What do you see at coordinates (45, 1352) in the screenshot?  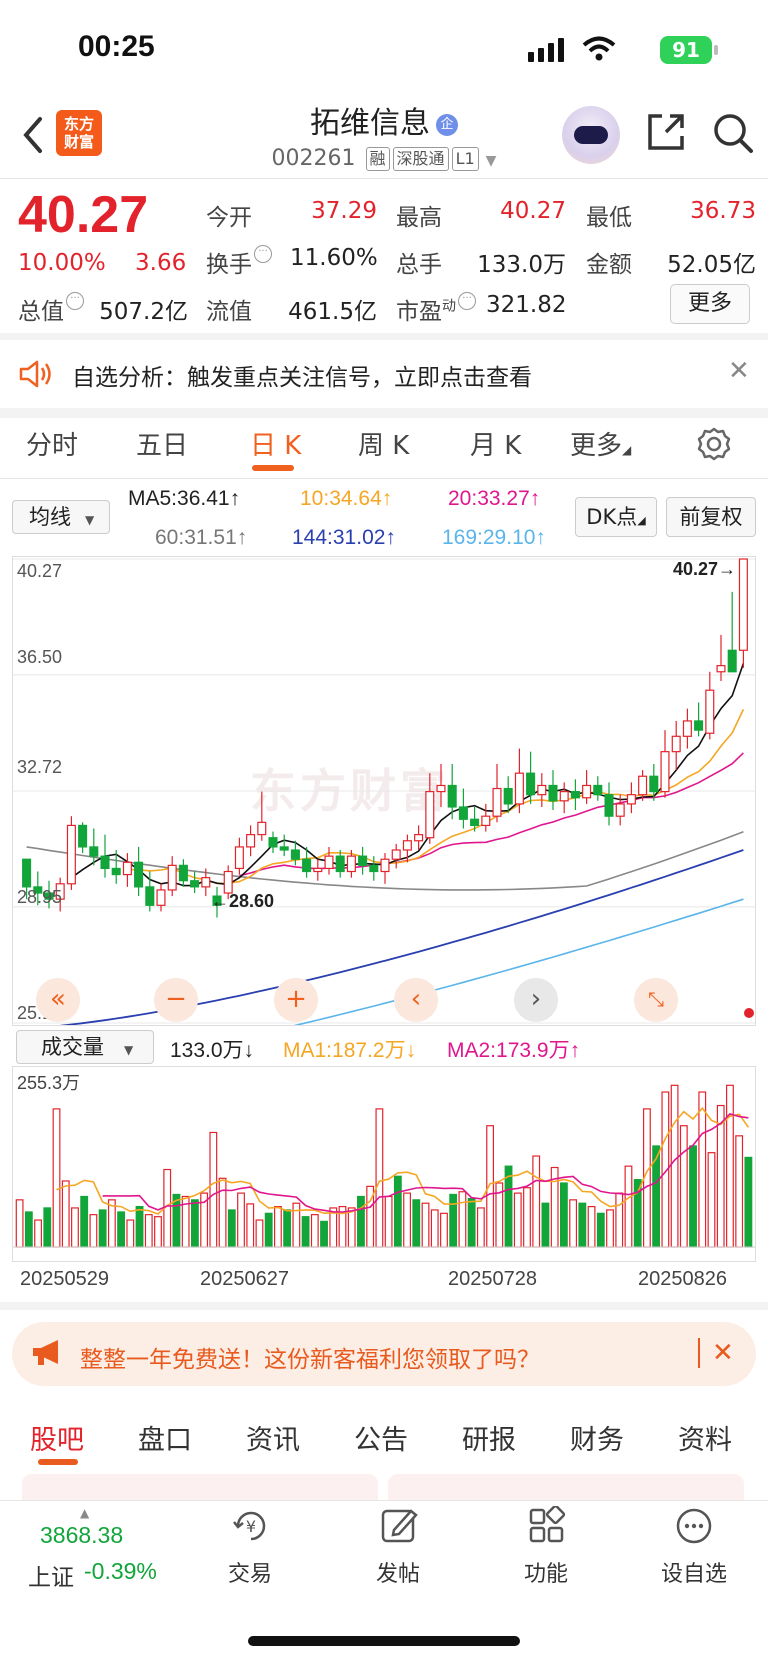 I see `megaphone-icon` at bounding box center [45, 1352].